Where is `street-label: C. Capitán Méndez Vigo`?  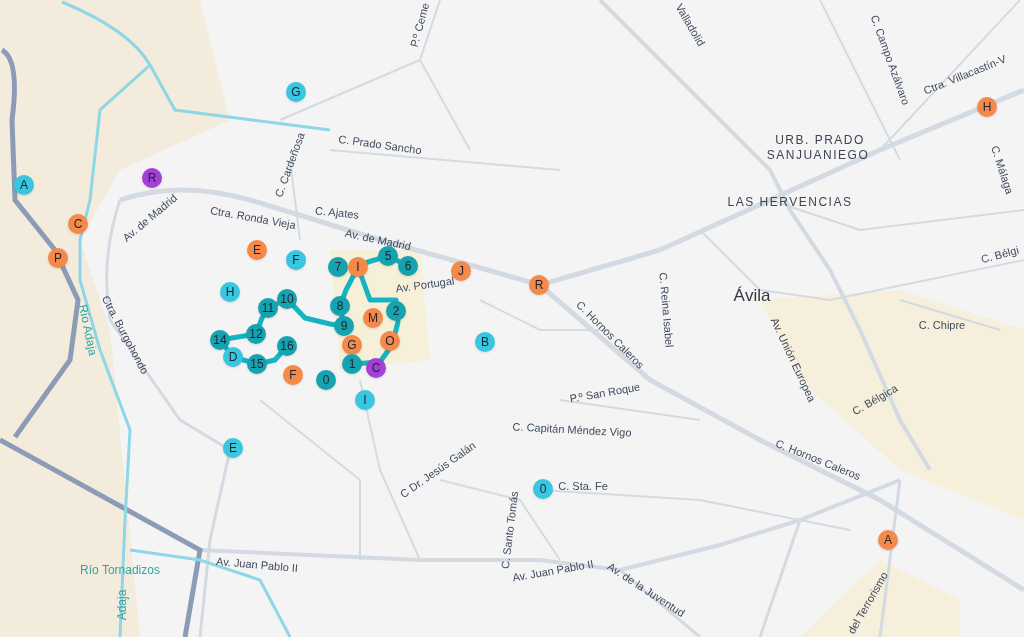
street-label: C. Capitán Méndez Vigo is located at coordinates (572, 430).